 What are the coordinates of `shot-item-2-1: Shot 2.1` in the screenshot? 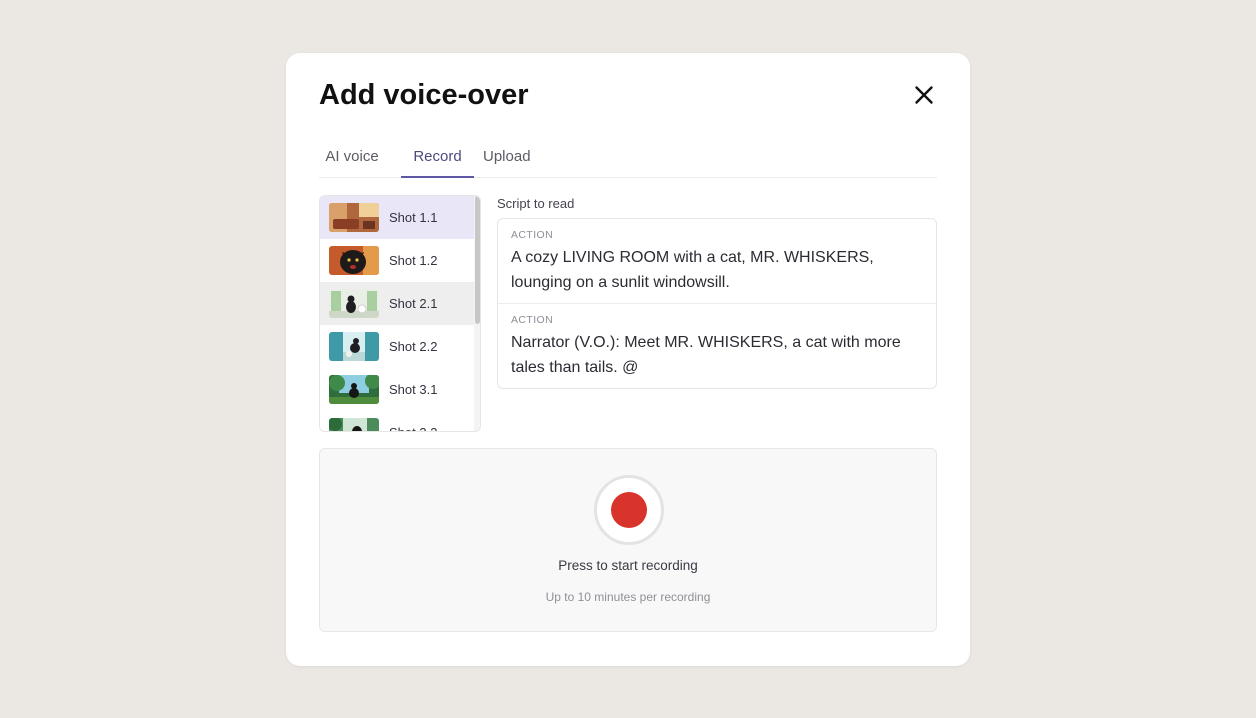 It's located at (397, 303).